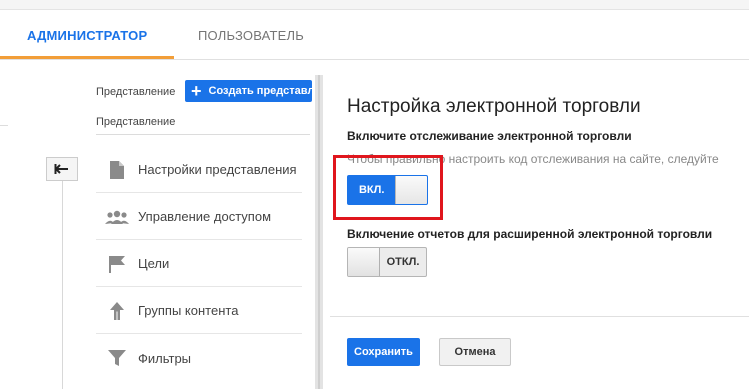 Image resolution: width=749 pixels, height=389 pixels. What do you see at coordinates (403, 262) in the screenshot?
I see `enhanced-toggle-label: ОТКЛ.` at bounding box center [403, 262].